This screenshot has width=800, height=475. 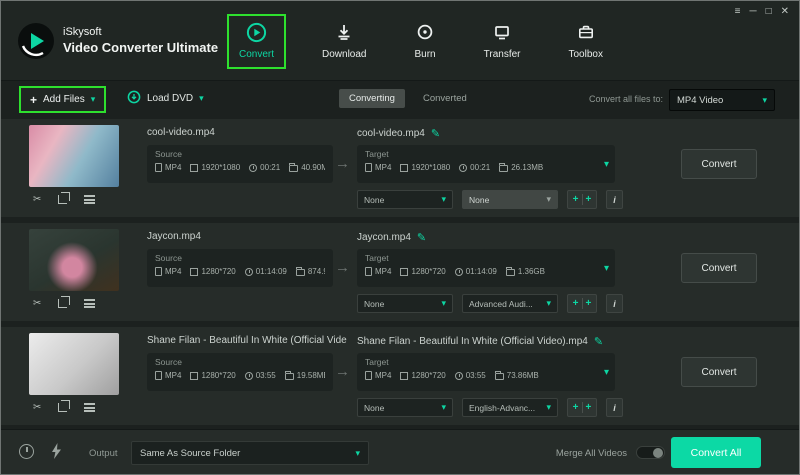 What do you see at coordinates (174, 236) in the screenshot?
I see `source-filename: Jaycon.mp4` at bounding box center [174, 236].